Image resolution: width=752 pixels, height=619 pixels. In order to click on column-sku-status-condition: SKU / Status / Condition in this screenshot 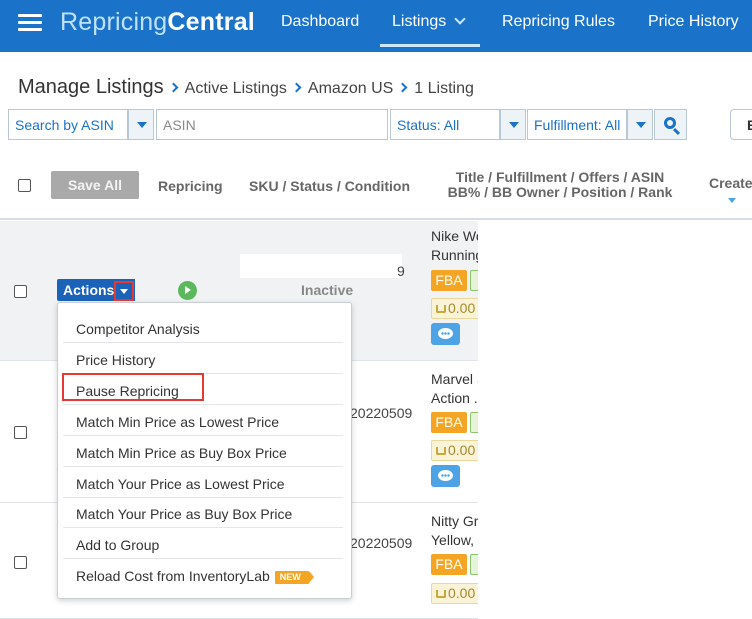, I will do `click(329, 186)`.